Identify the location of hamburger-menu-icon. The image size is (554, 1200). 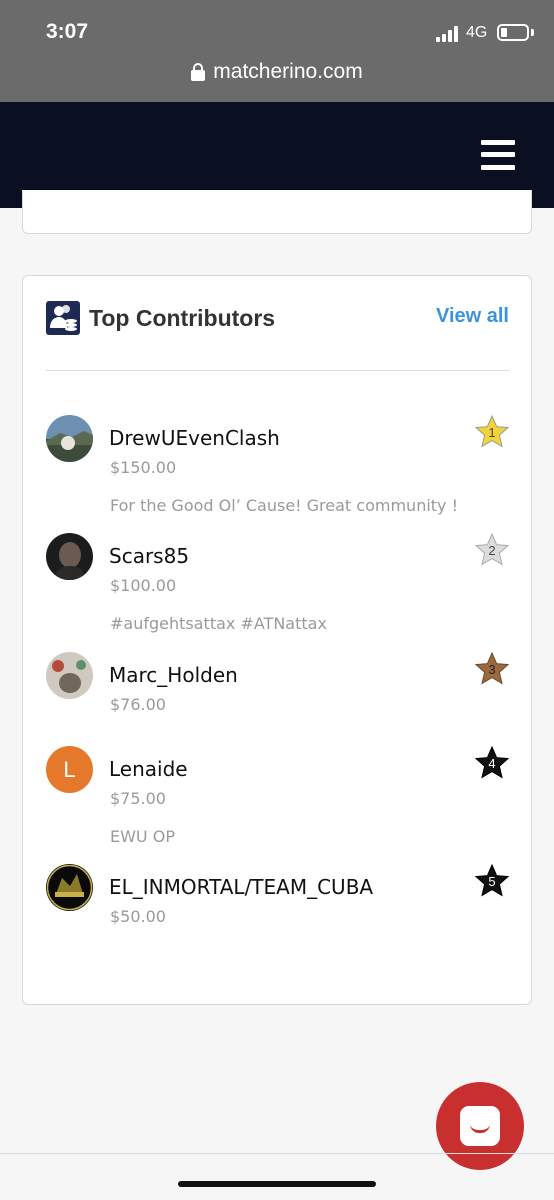
(498, 155).